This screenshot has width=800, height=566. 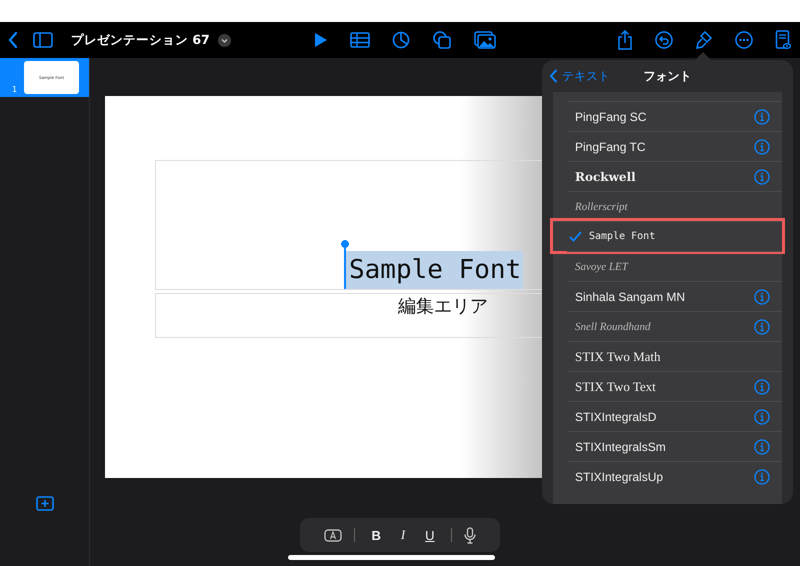 I want to click on table-icon, so click(x=360, y=40).